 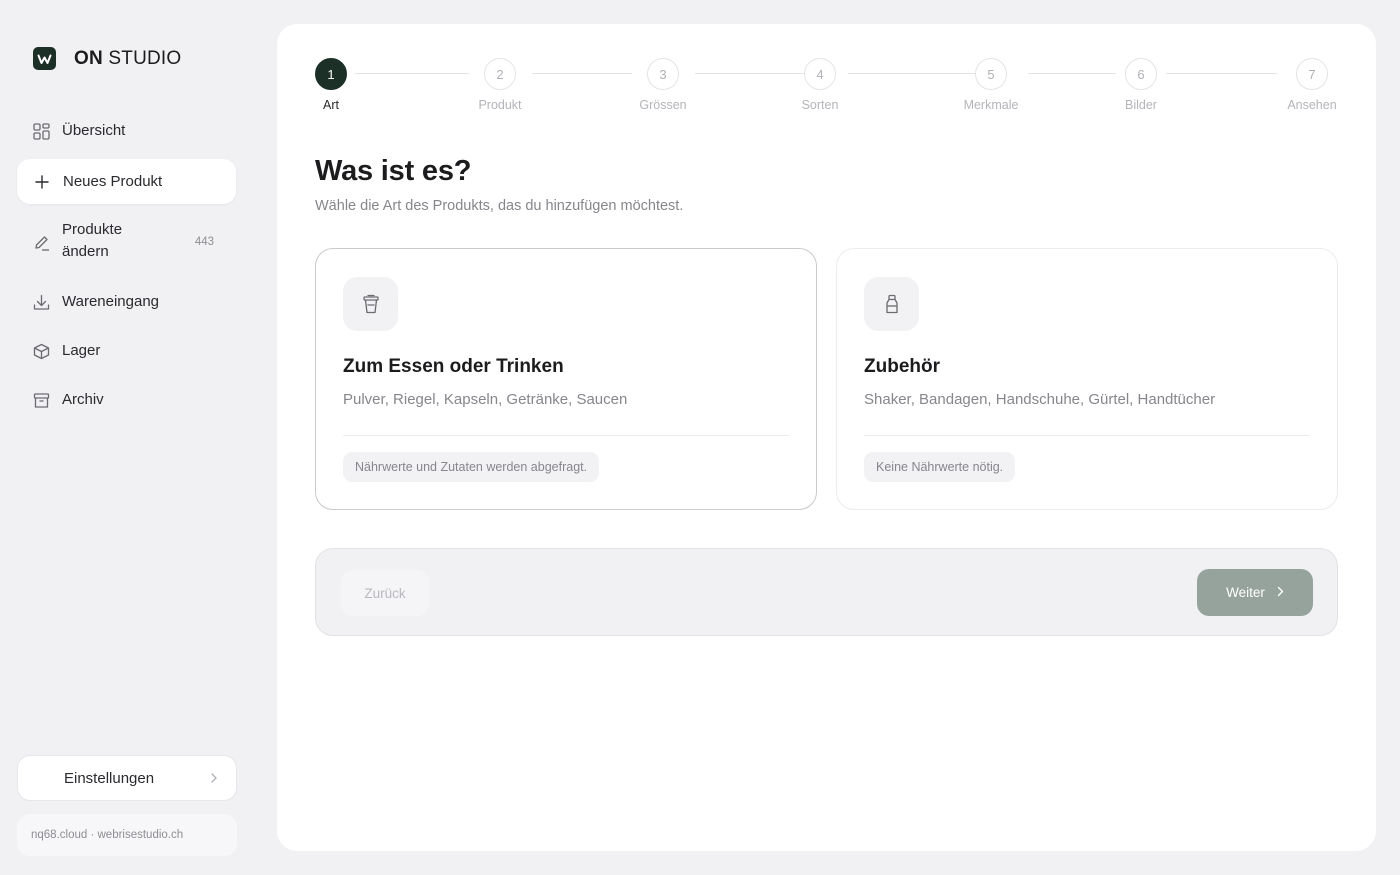 I want to click on sidebar-item-uebersicht: Übersicht, so click(x=126, y=131).